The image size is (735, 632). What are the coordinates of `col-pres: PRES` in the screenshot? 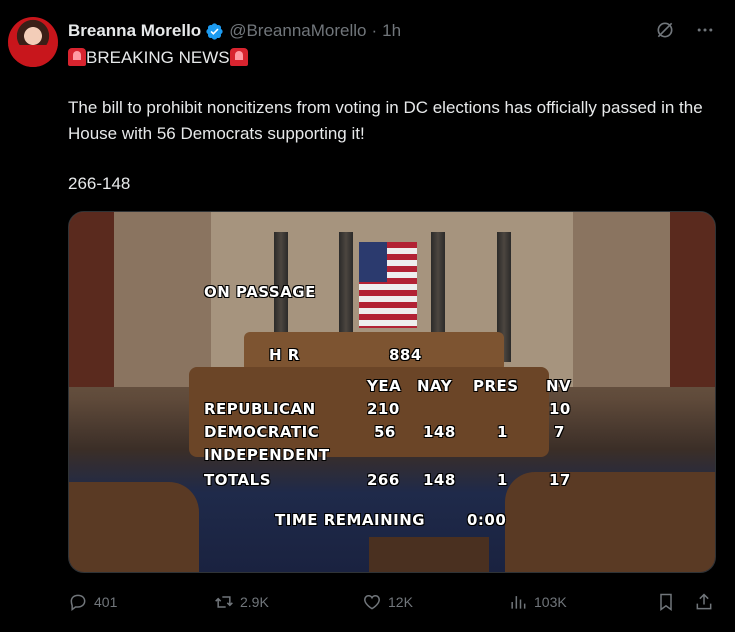 It's located at (496, 386).